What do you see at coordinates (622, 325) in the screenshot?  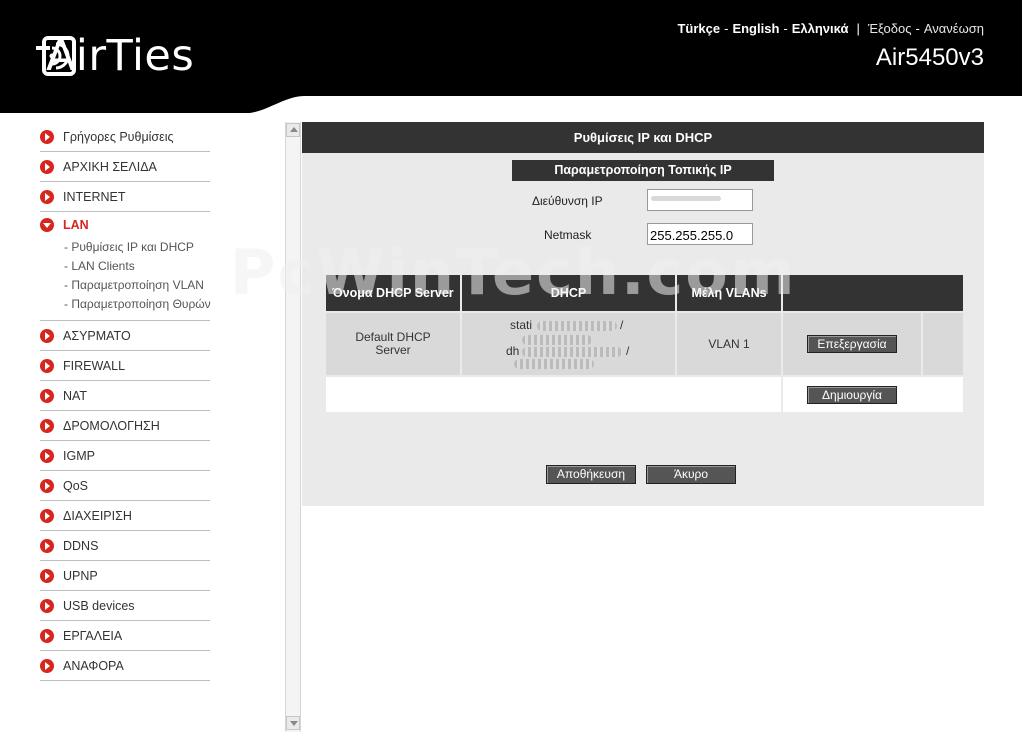 I see `dhcp-static-suffix: /` at bounding box center [622, 325].